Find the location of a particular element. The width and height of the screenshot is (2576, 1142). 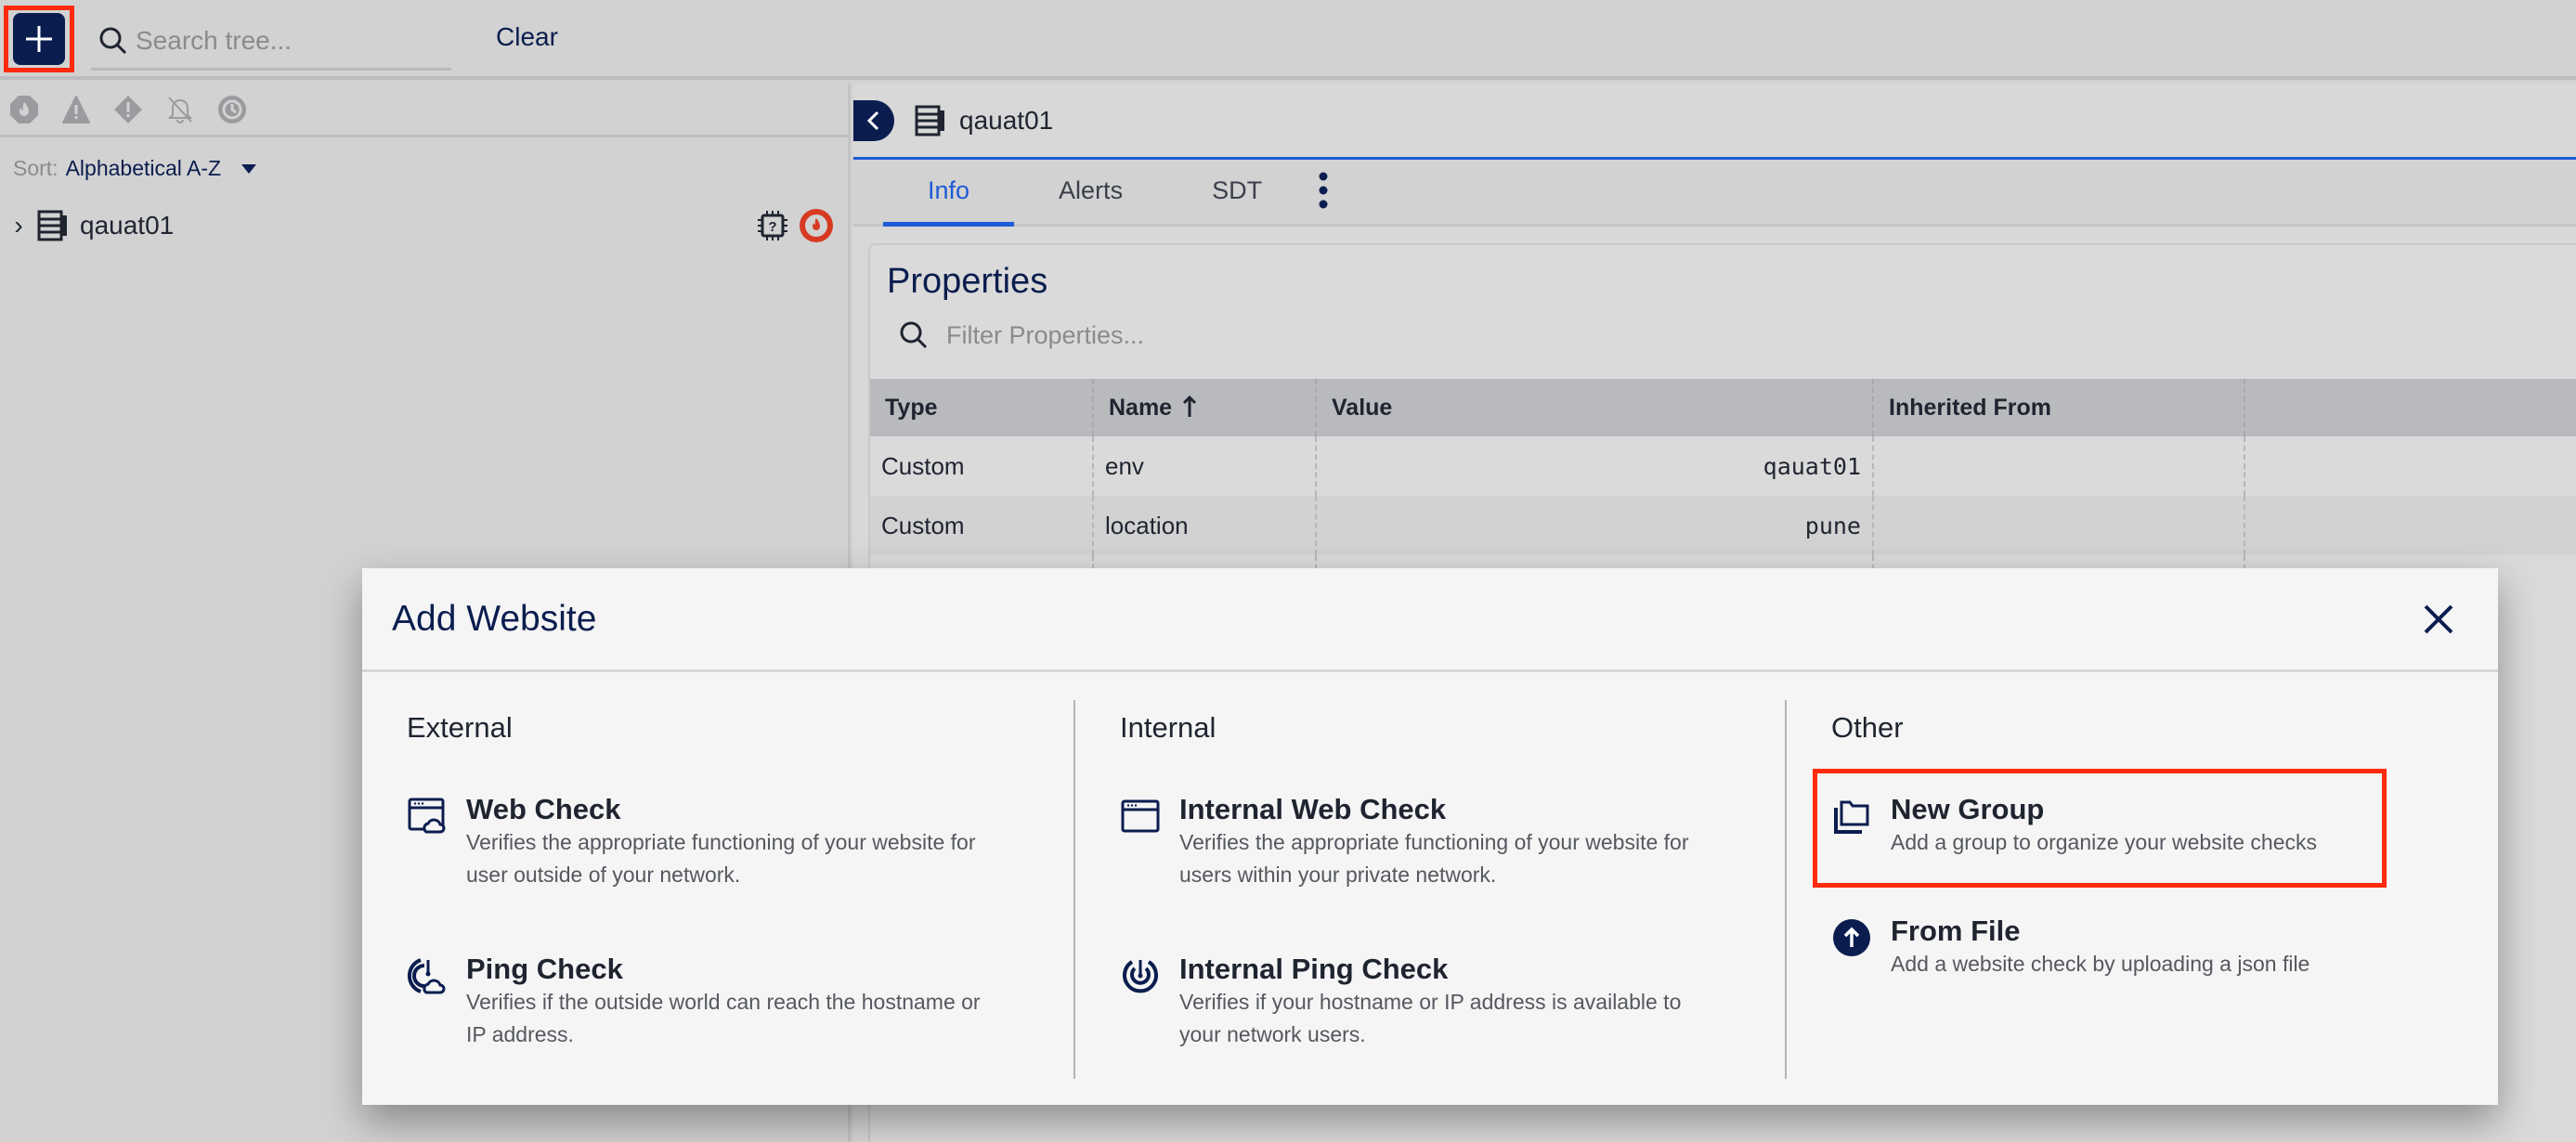

detail-tabs: Info Alerts SDT is located at coordinates (1714, 193).